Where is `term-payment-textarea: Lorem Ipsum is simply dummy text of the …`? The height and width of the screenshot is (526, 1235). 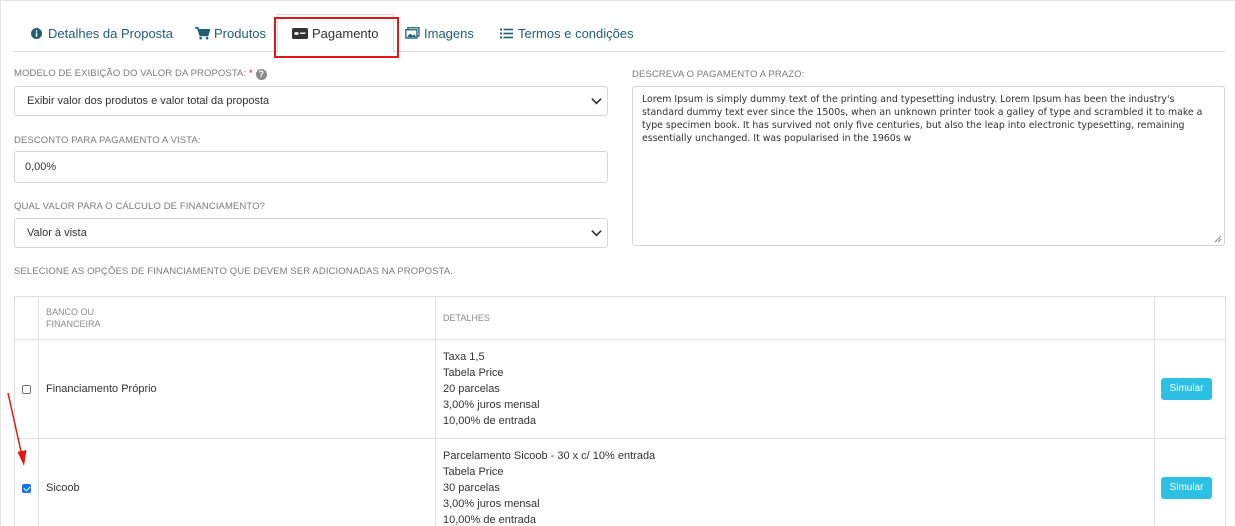 term-payment-textarea: Lorem Ipsum is simply dummy text of the … is located at coordinates (928, 166).